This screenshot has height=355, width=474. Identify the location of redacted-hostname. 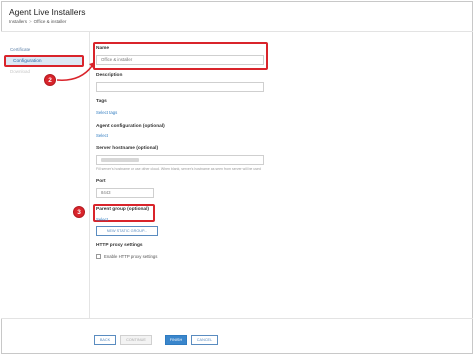
(120, 160).